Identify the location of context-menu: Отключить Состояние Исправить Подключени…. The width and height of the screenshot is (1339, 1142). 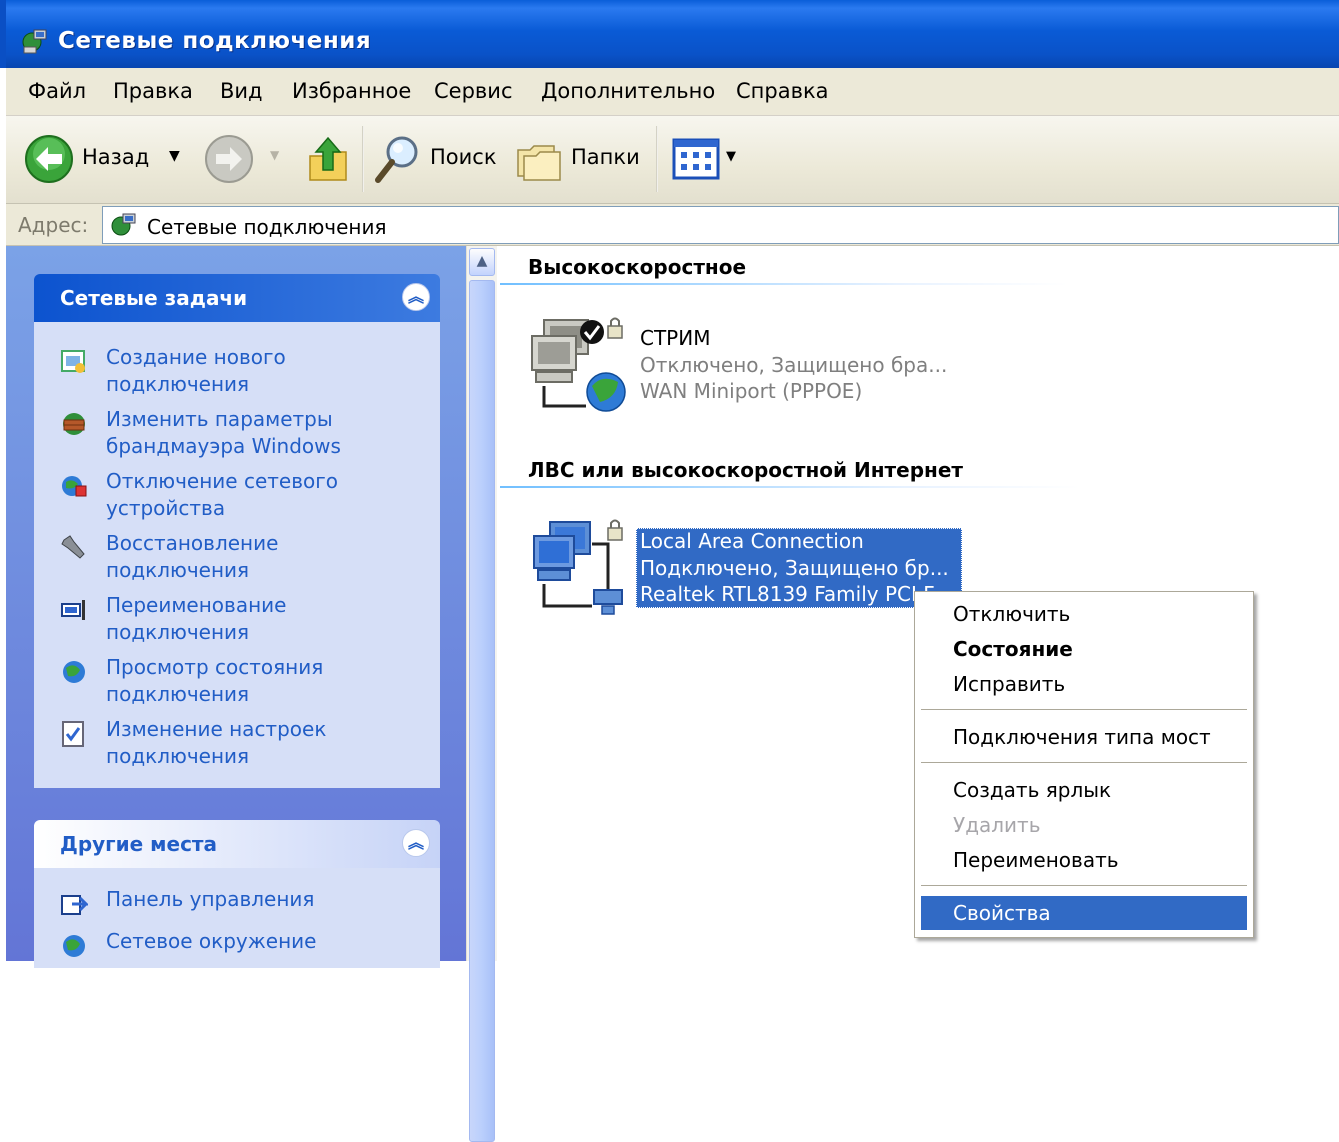
(1084, 764).